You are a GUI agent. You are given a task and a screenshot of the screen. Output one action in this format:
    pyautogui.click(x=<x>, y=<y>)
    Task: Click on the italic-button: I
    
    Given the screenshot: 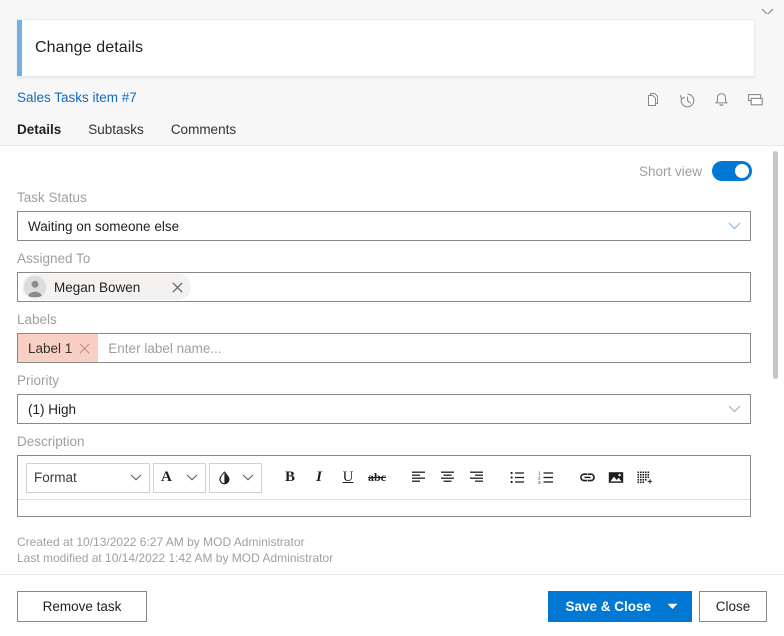 What is the action you would take?
    pyautogui.click(x=319, y=478)
    